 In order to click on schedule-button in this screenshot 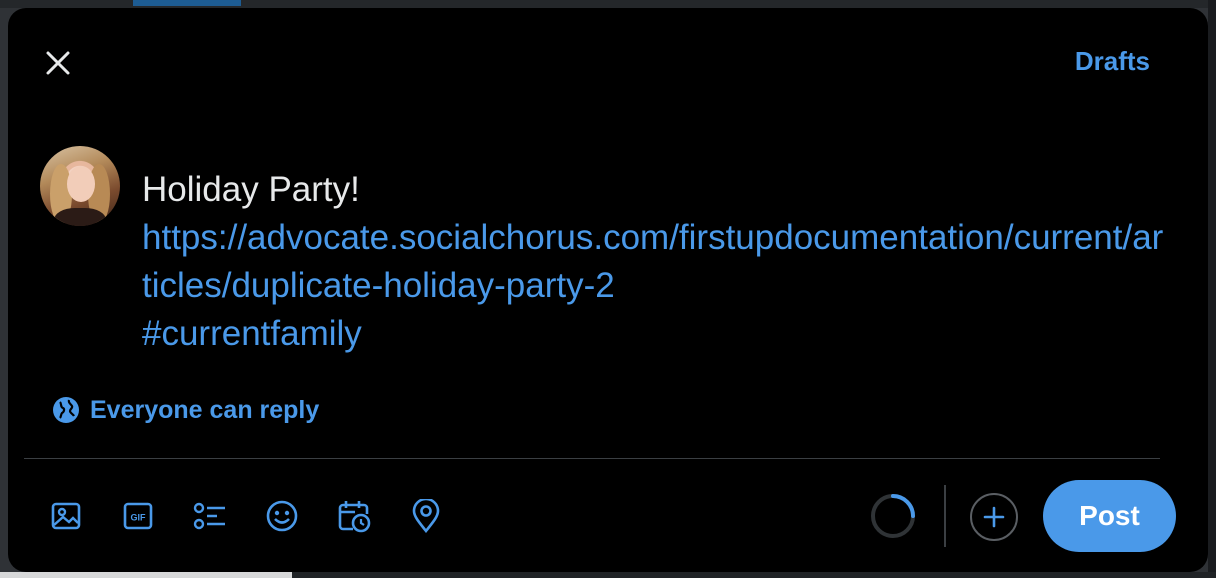, I will do `click(354, 516)`.